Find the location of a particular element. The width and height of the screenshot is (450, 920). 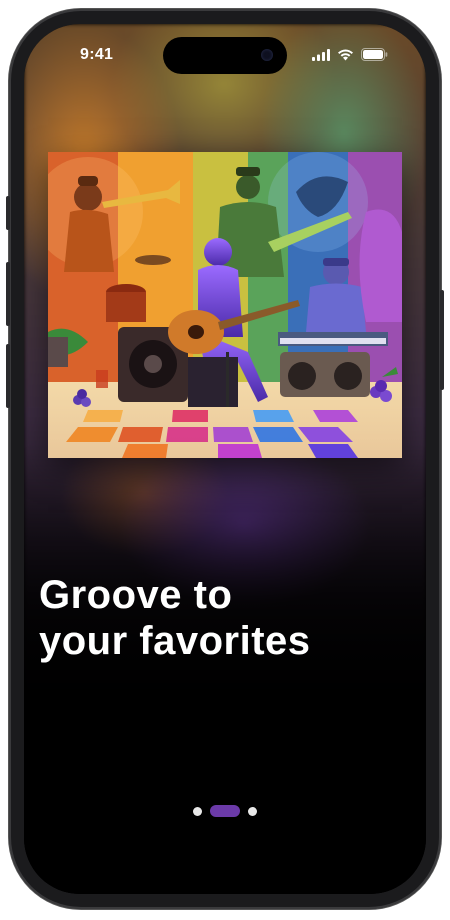

wifi-icon is located at coordinates (345, 57).